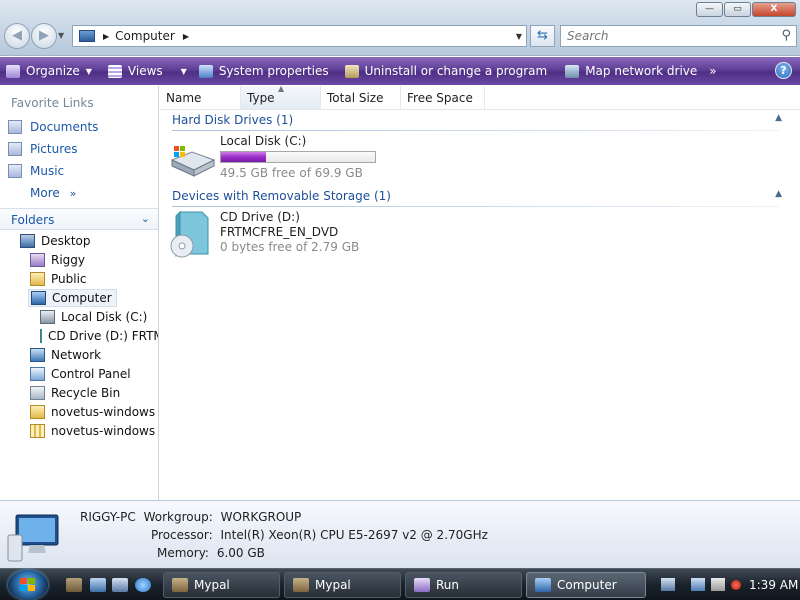 The width and height of the screenshot is (800, 600). What do you see at coordinates (240, 553) in the screenshot?
I see `memory-value: 6.00 GB` at bounding box center [240, 553].